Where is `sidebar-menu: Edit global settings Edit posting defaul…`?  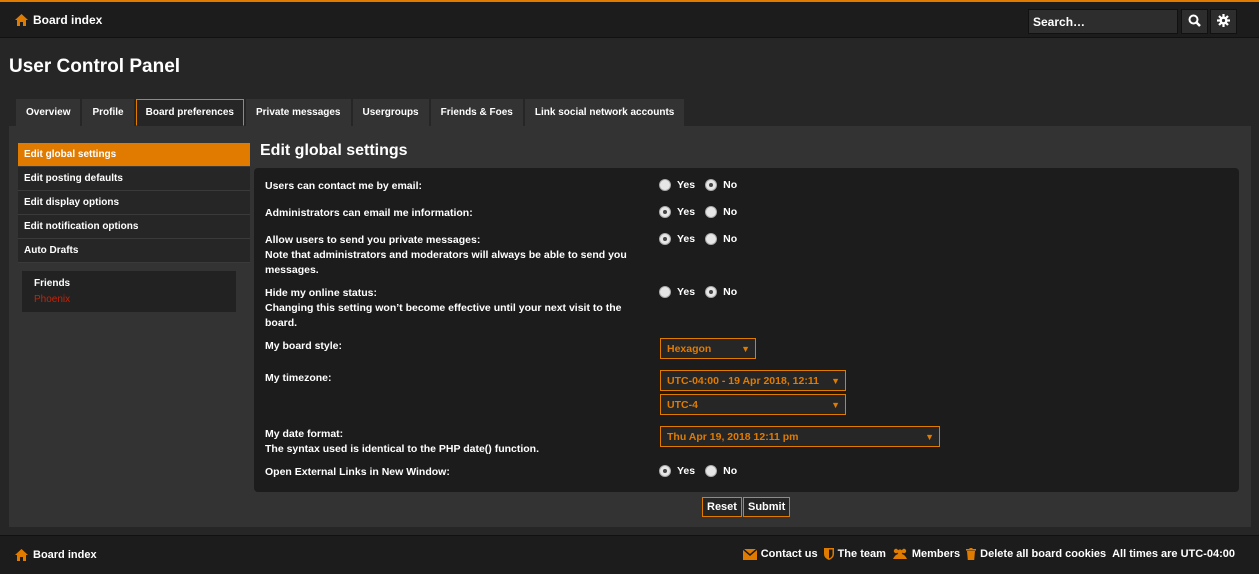 sidebar-menu: Edit global settings Edit posting defaul… is located at coordinates (134, 203).